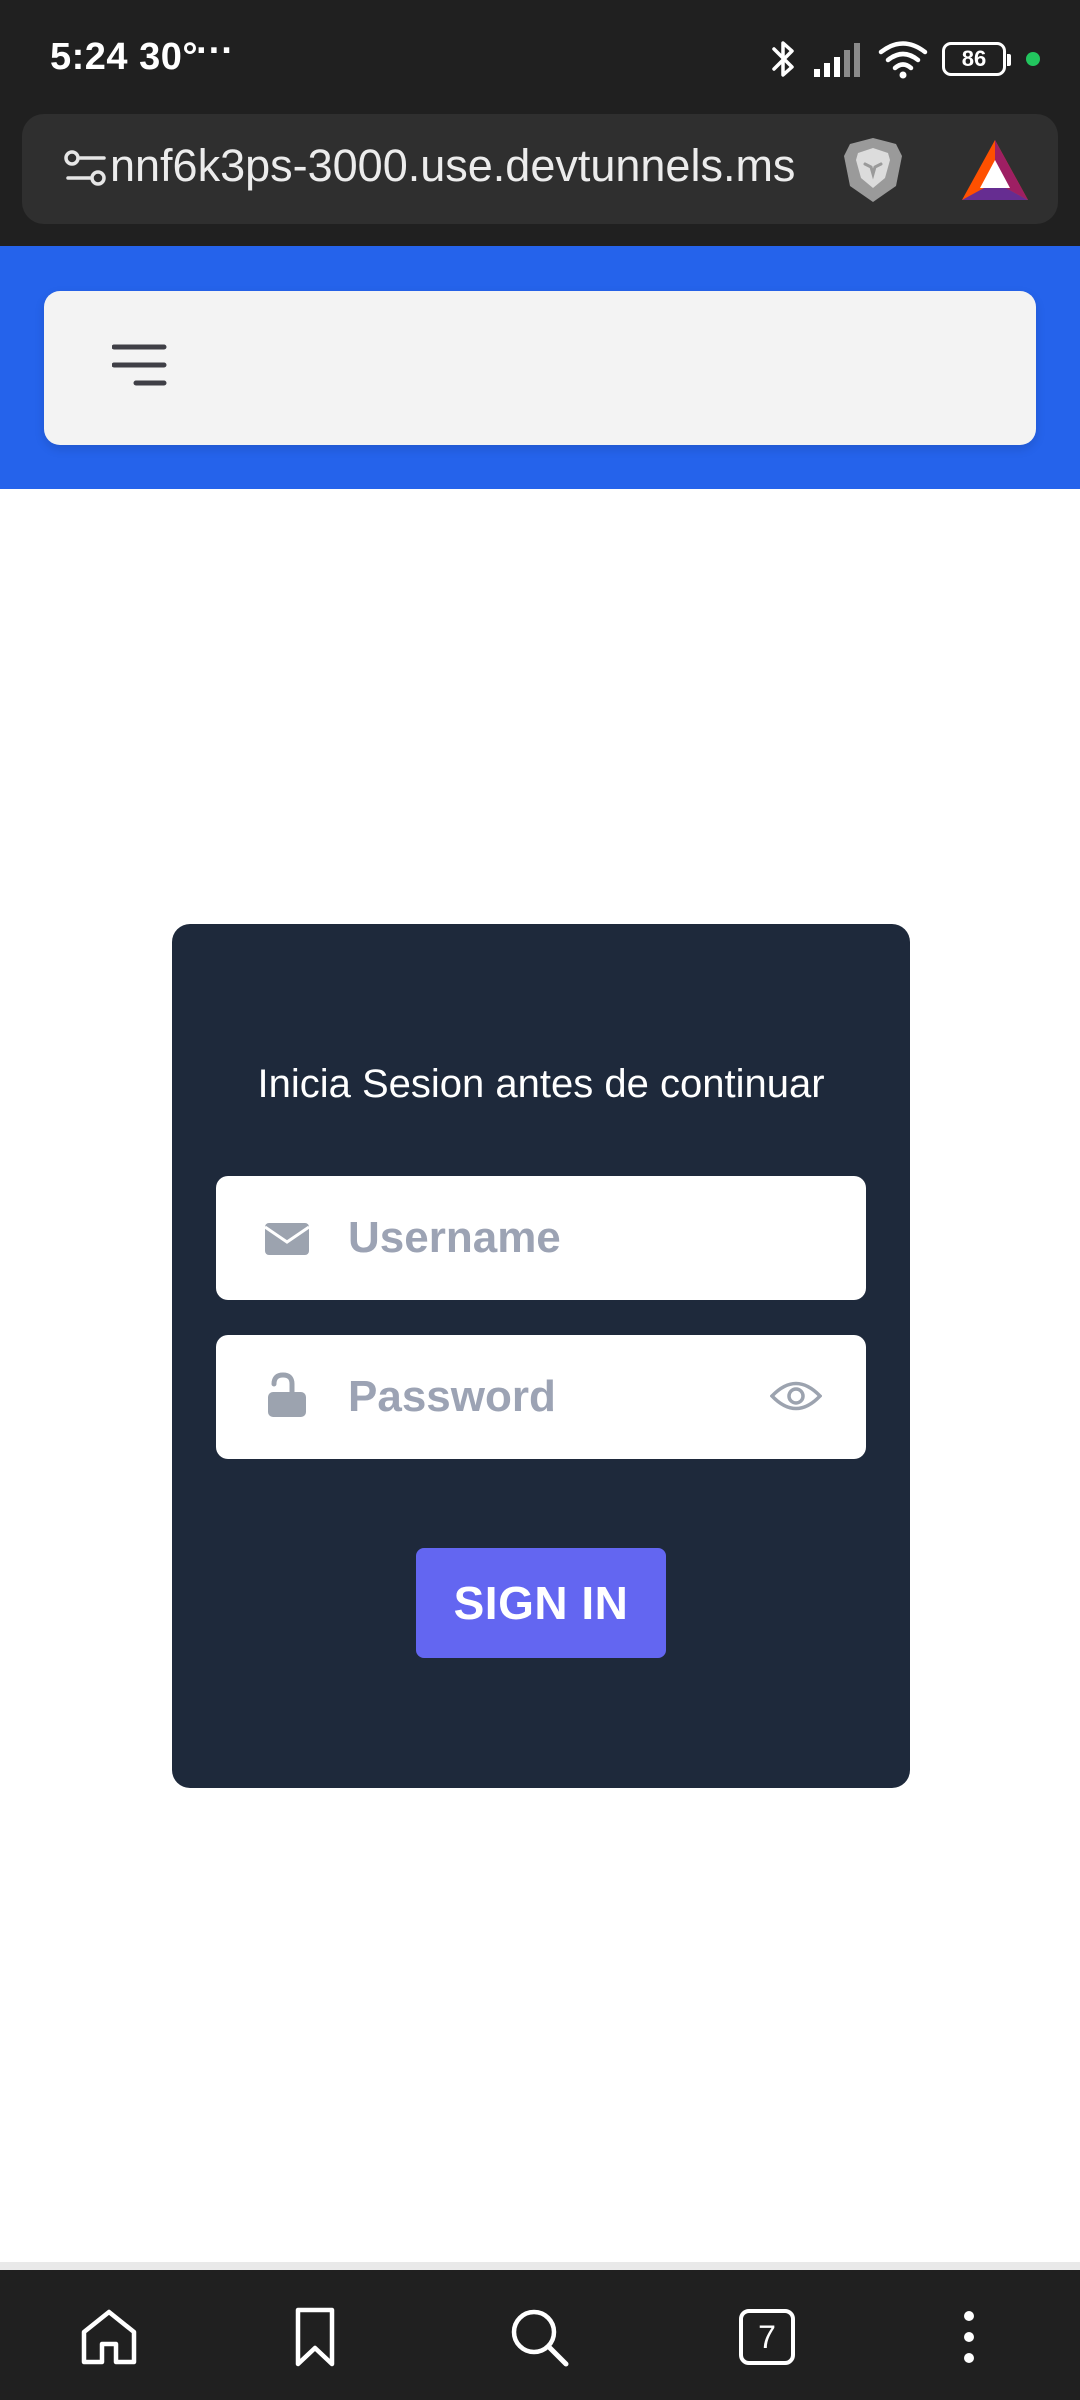  What do you see at coordinates (796, 1396) in the screenshot?
I see `show-password-eye-icon` at bounding box center [796, 1396].